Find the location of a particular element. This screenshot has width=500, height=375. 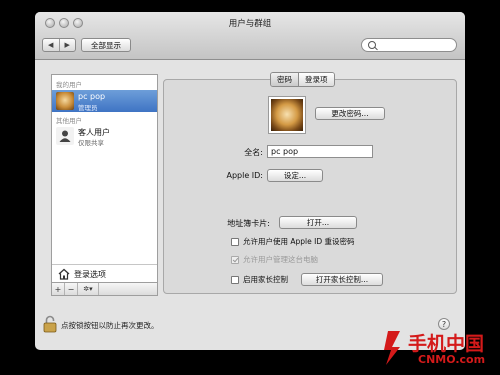

user-role: 管理员 is located at coordinates (88, 108).